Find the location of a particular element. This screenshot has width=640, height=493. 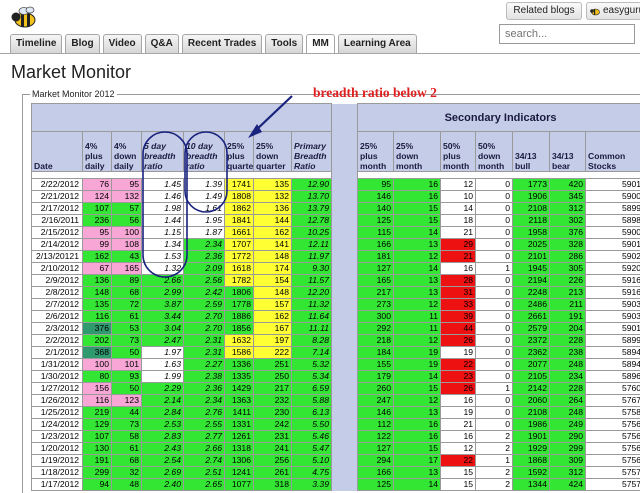

cell-breadth-5day: 2.66 is located at coordinates (162, 280).